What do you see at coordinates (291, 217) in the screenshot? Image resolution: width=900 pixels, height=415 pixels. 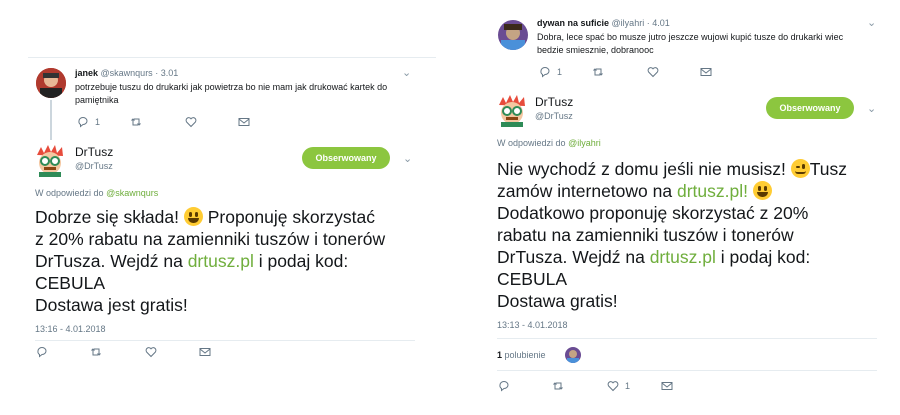 I see `text-line: Proponuję skorzystać` at bounding box center [291, 217].